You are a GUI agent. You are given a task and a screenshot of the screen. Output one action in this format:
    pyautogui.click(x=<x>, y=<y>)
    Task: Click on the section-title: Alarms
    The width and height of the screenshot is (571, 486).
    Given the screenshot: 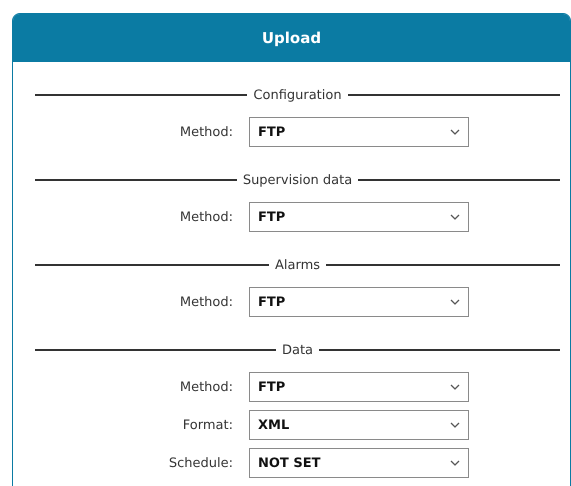 What is the action you would take?
    pyautogui.click(x=298, y=265)
    